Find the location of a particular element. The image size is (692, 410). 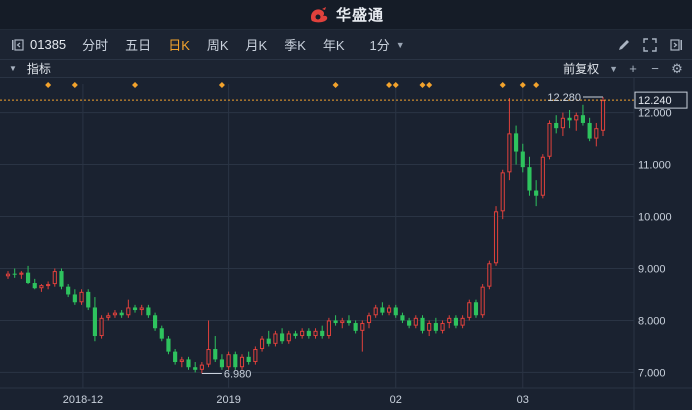

tab-weekly-k: 周K is located at coordinates (218, 44).